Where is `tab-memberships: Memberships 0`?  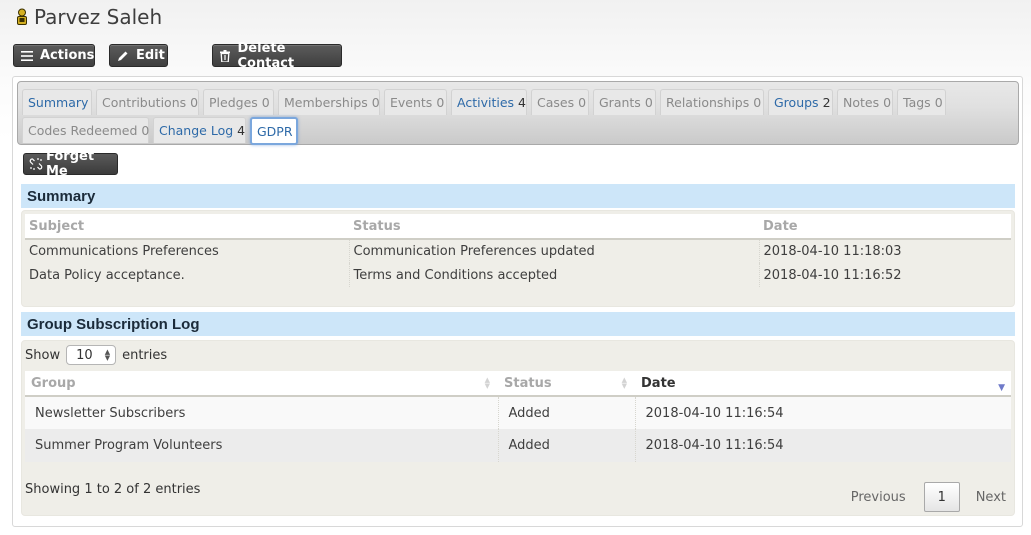 tab-memberships: Memberships 0 is located at coordinates (329, 102).